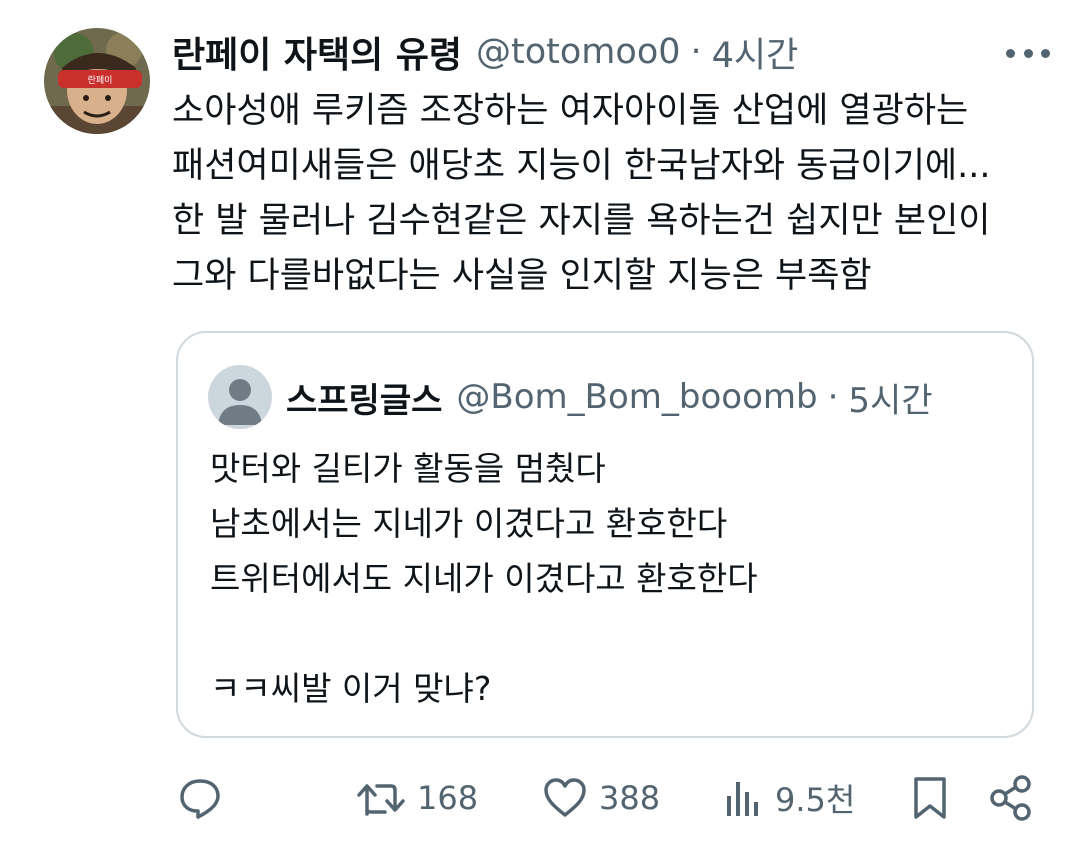  Describe the element at coordinates (317, 52) in the screenshot. I see `author-display-name: 란페이 자택의 유령` at that location.